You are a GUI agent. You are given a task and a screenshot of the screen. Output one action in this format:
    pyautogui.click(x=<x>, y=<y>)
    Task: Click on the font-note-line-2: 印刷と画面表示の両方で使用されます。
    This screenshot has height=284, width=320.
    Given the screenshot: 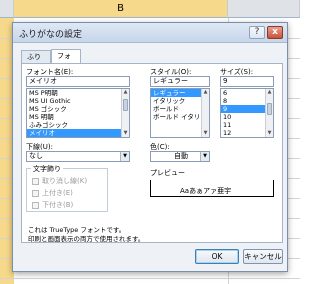 What is the action you would take?
    pyautogui.click(x=86, y=239)
    